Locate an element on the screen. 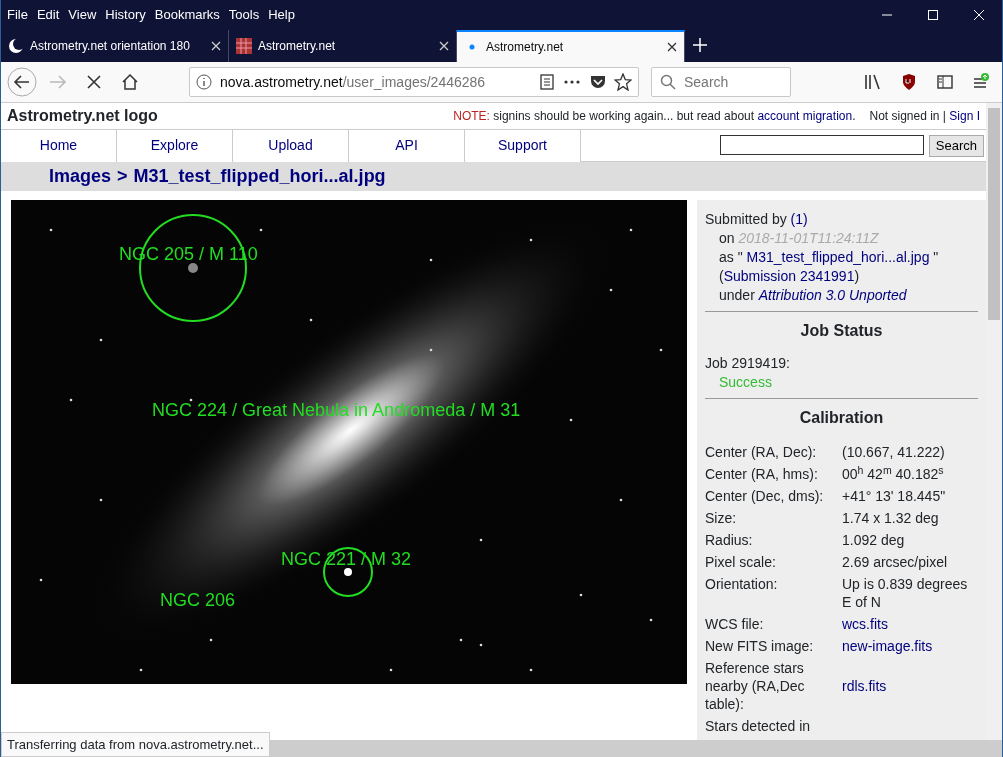 This screenshot has height=757, width=1003. new-tab-icon is located at coordinates (700, 45).